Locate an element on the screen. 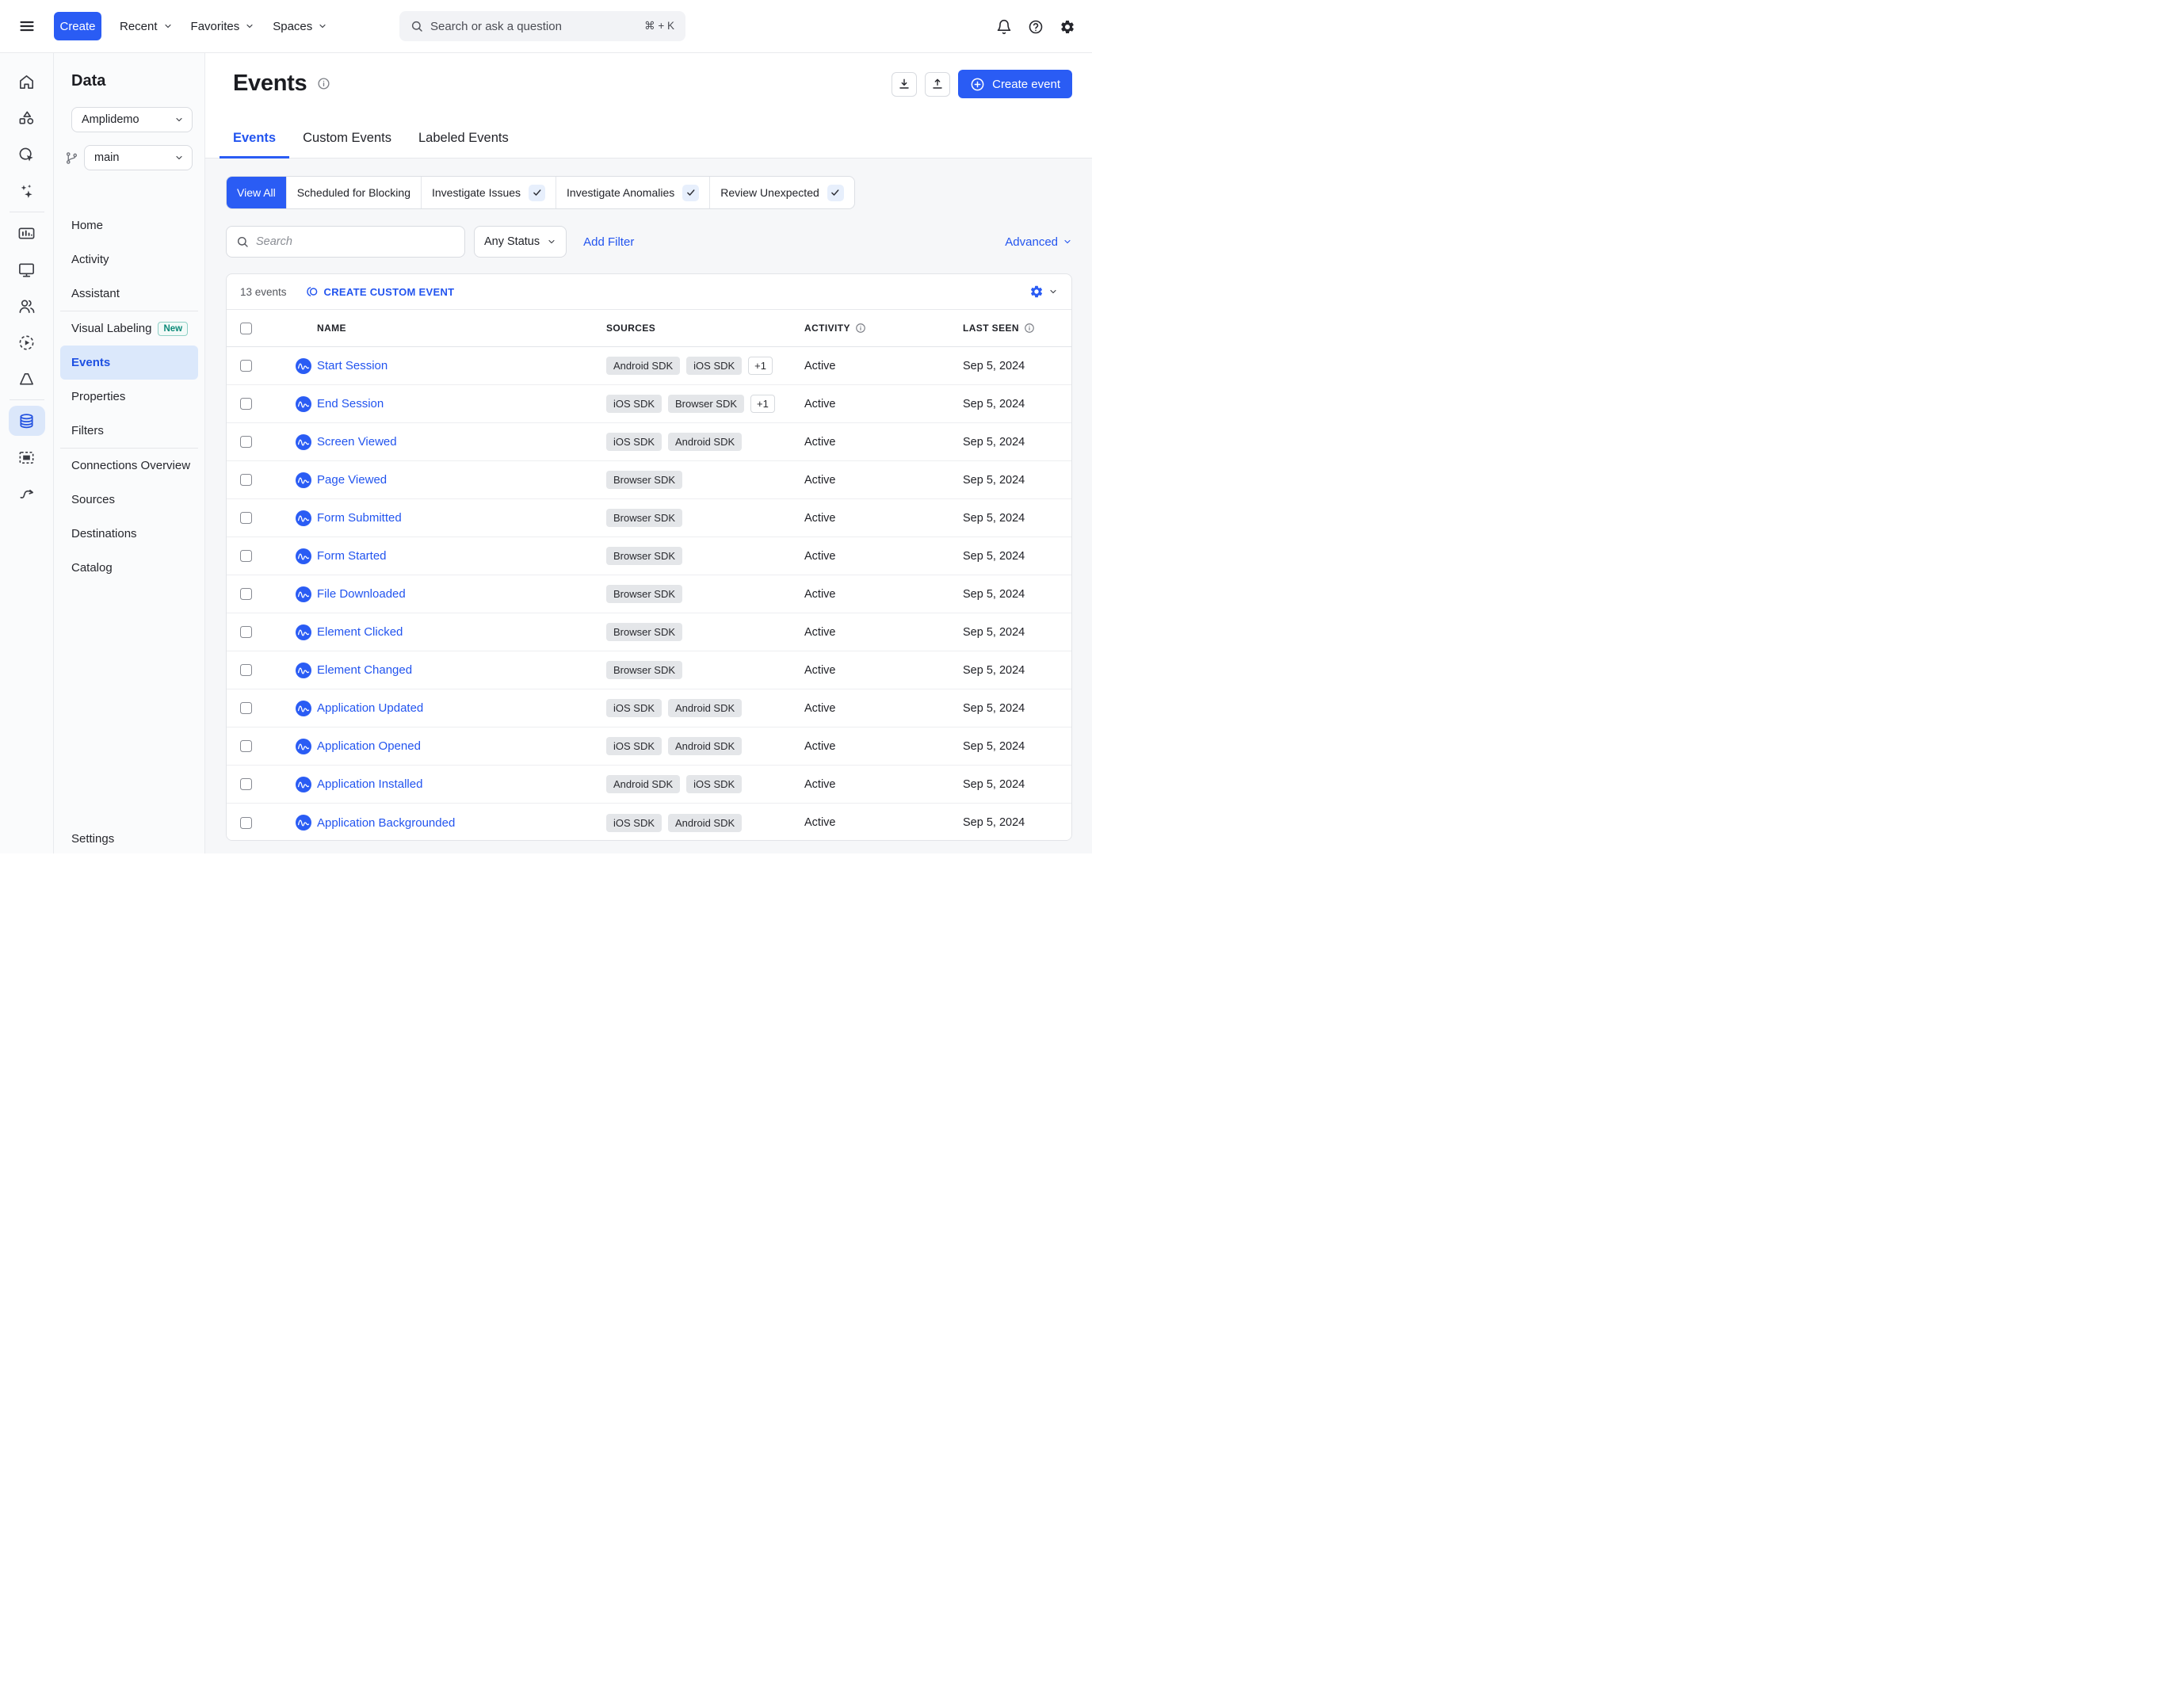  sidebar-item-sources: Sources is located at coordinates (129, 500).